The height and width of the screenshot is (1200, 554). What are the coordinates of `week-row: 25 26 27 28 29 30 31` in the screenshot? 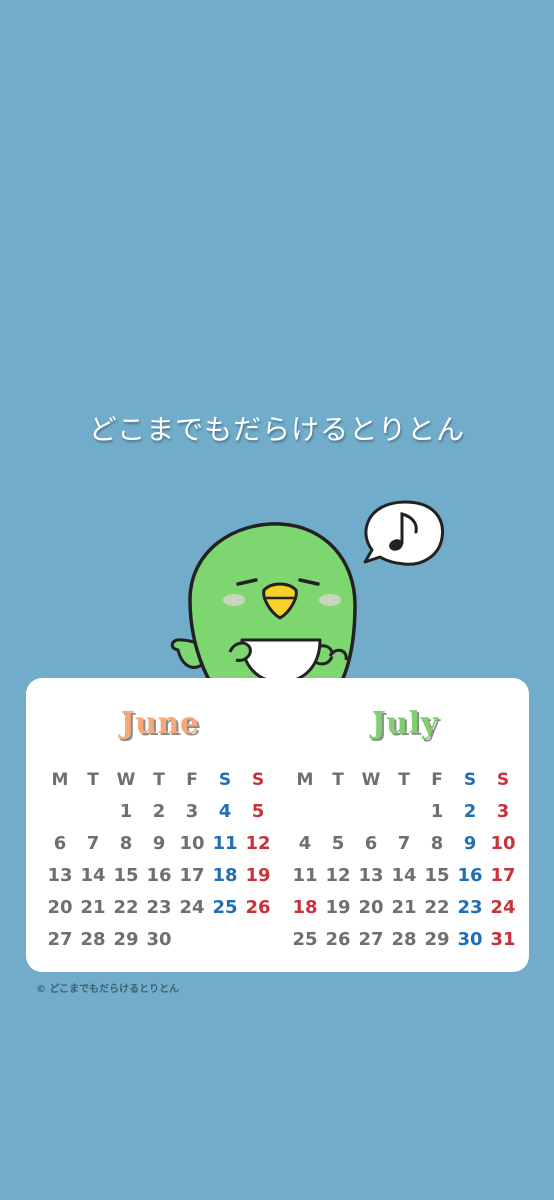 It's located at (405, 940).